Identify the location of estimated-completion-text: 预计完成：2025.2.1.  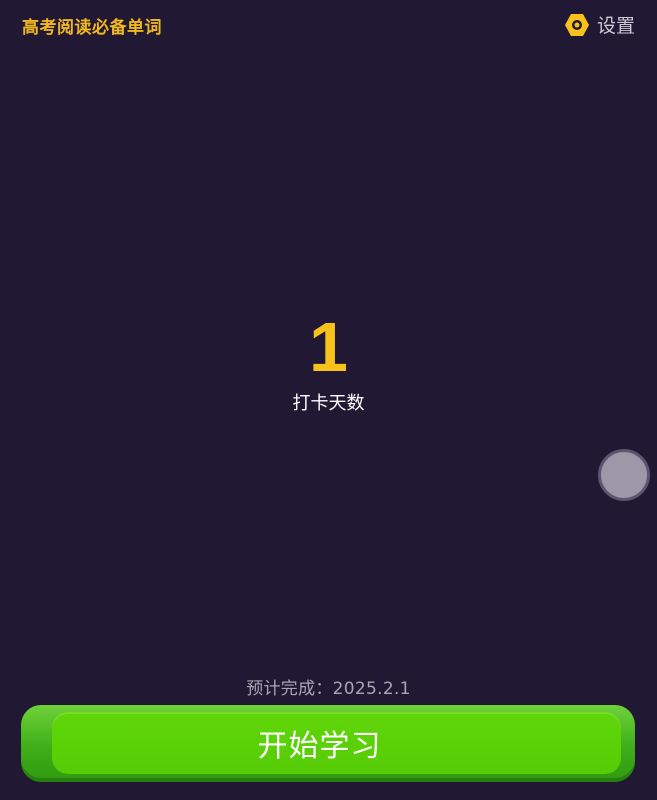
(328, 689).